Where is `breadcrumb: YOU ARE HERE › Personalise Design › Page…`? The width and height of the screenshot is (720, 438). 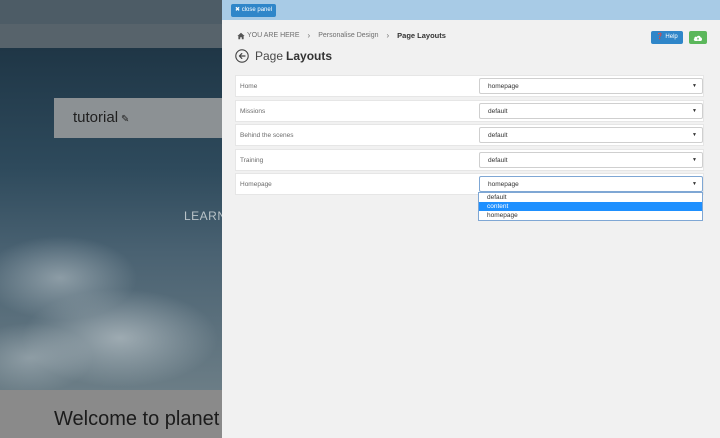 breadcrumb: YOU ARE HERE › Personalise Design › Page… is located at coordinates (341, 35).